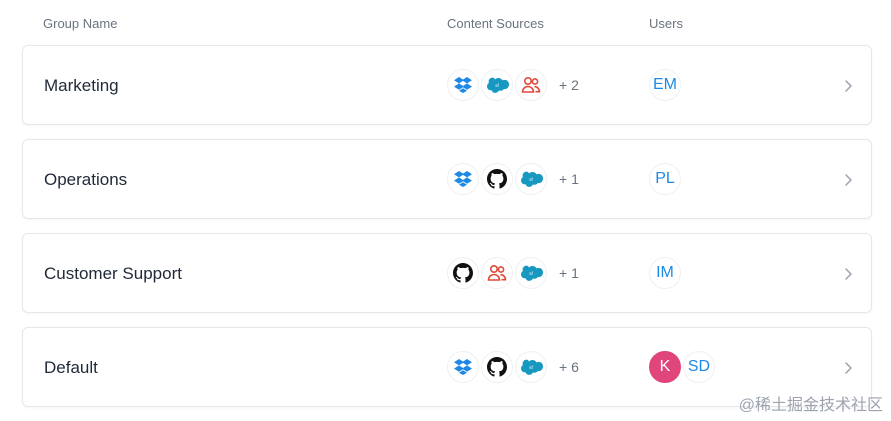 This screenshot has height=421, width=891. What do you see at coordinates (699, 367) in the screenshot?
I see `user-avatar: SD` at bounding box center [699, 367].